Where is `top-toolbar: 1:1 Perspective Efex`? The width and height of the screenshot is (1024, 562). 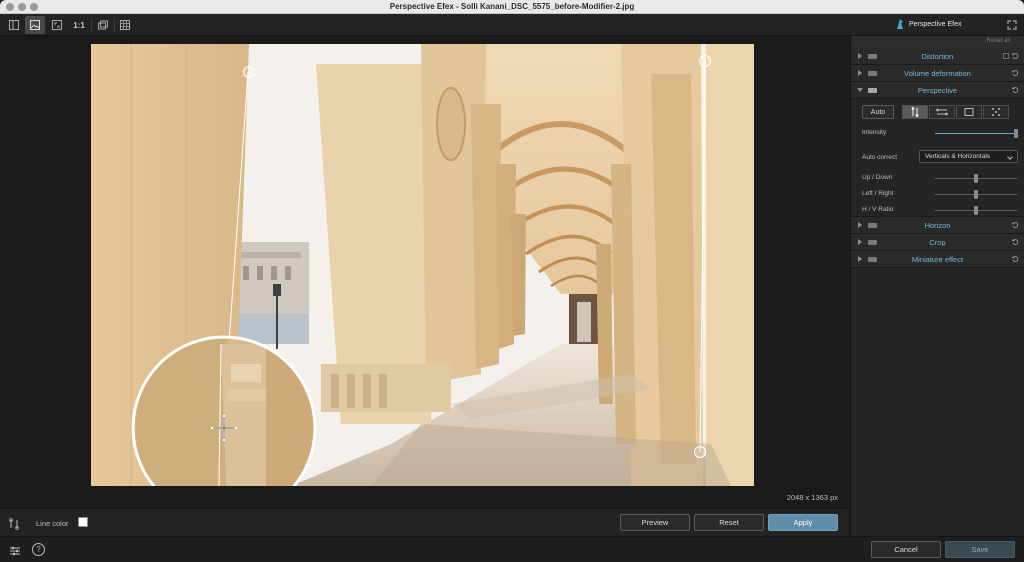 top-toolbar: 1:1 Perspective Efex is located at coordinates (512, 25).